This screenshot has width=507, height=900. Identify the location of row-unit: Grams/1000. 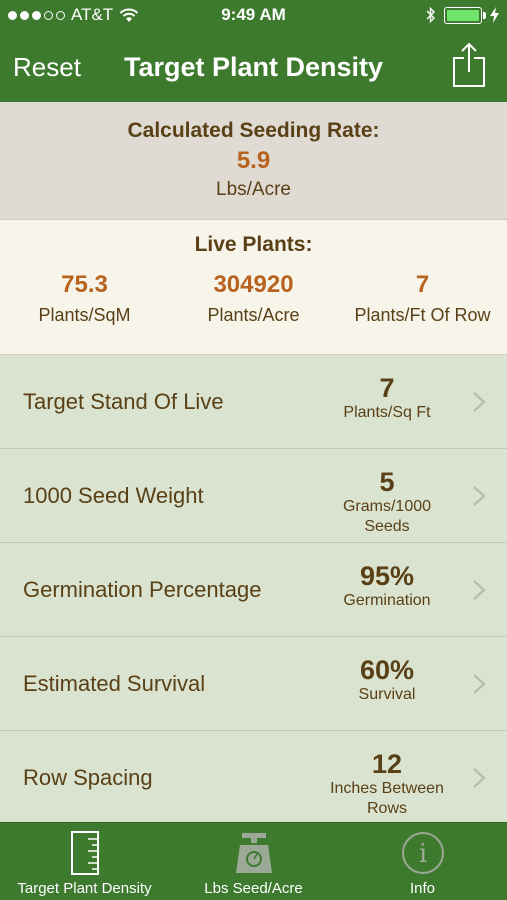
(387, 506).